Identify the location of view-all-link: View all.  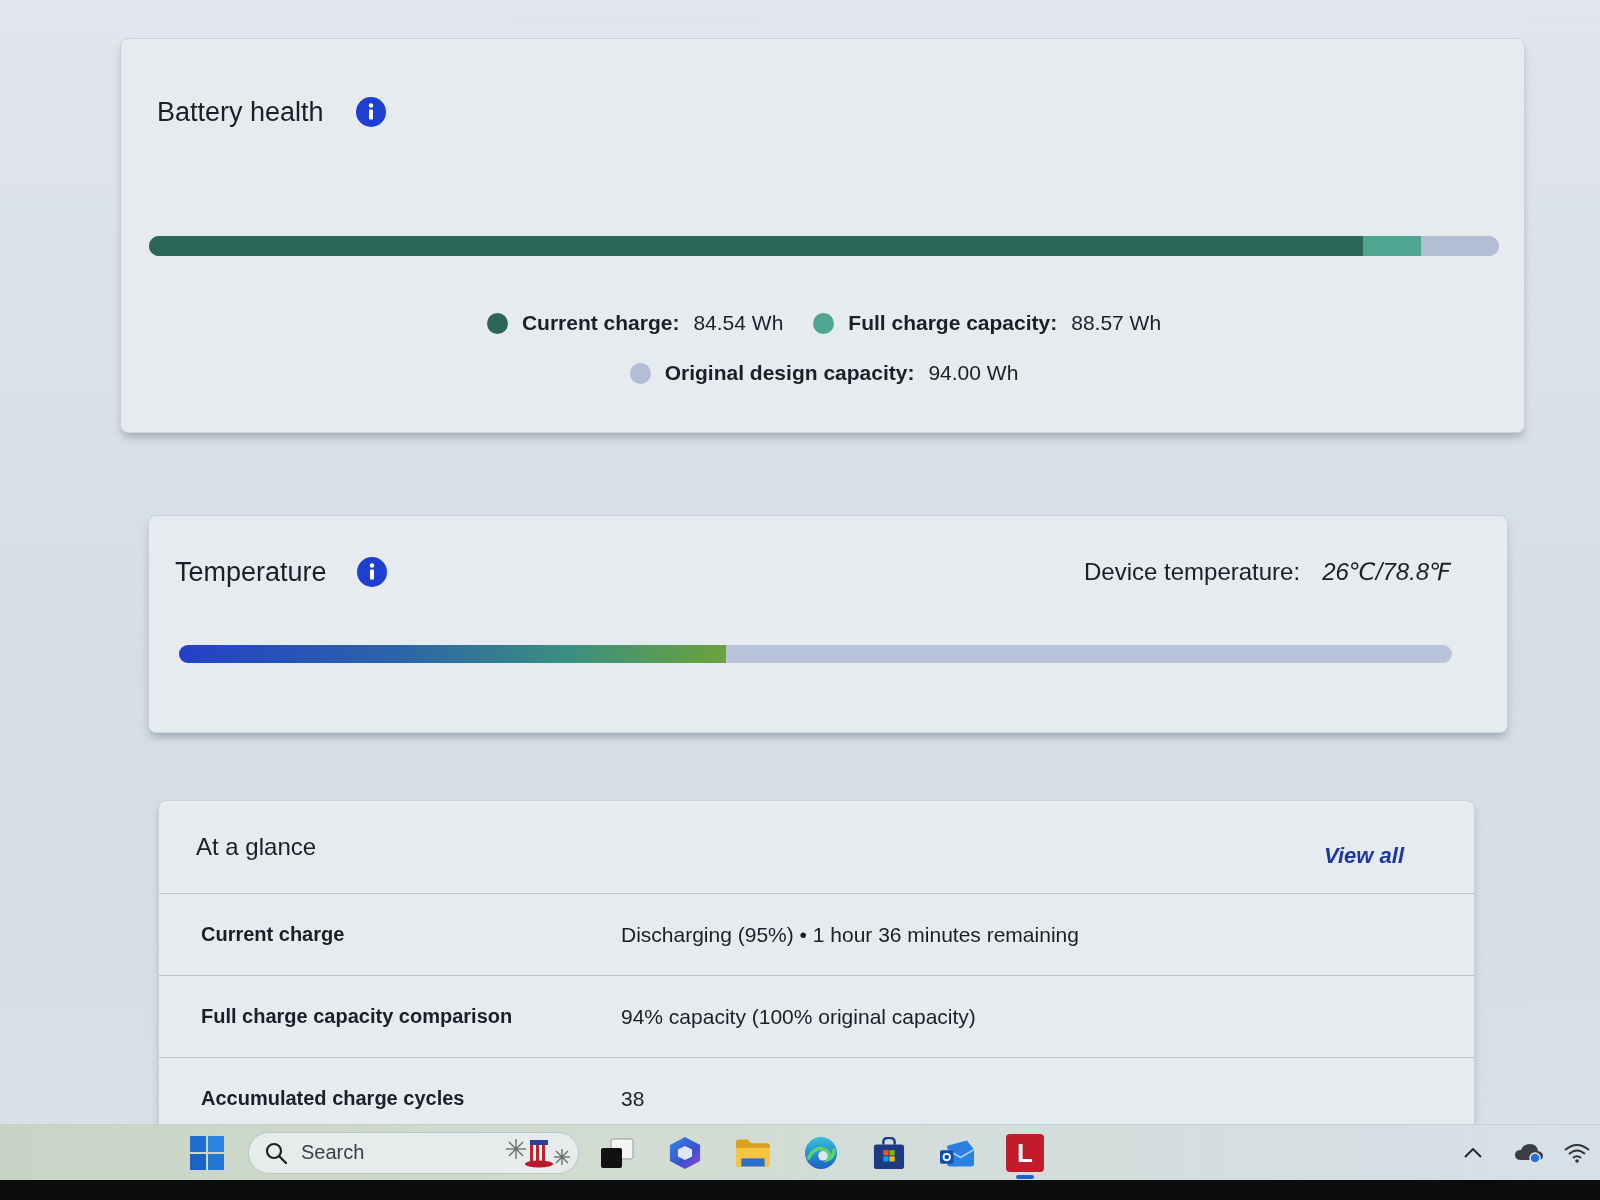
(1364, 856).